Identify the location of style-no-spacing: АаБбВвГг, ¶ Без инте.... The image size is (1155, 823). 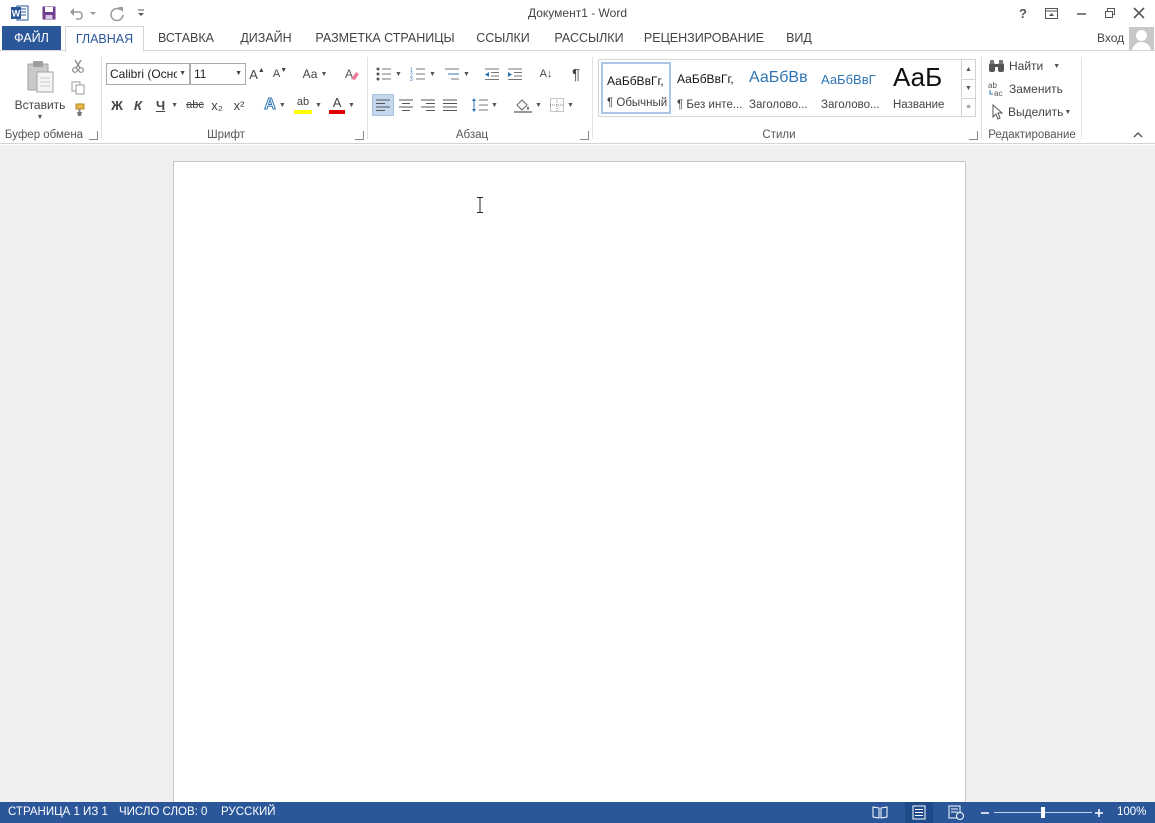
(708, 88).